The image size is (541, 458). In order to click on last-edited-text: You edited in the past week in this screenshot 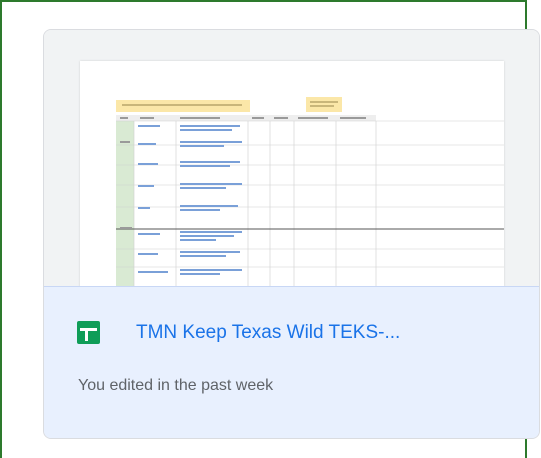, I will do `click(176, 385)`.